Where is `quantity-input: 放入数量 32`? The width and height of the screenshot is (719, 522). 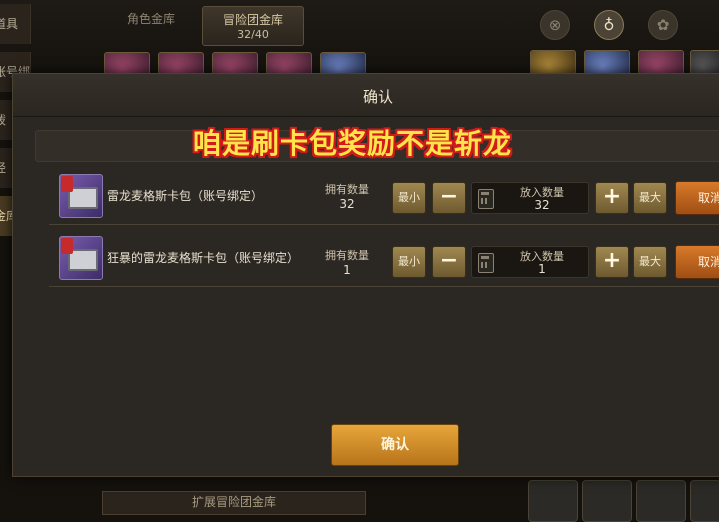
quantity-input: 放入数量 32 is located at coordinates (530, 198).